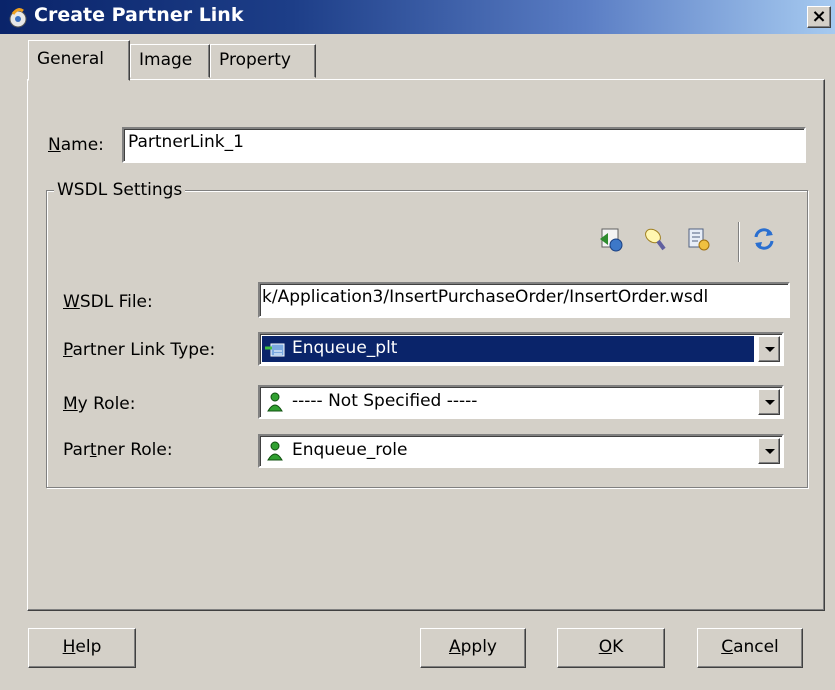  What do you see at coordinates (769, 402) in the screenshot?
I see `my-role-dropdown-arrow` at bounding box center [769, 402].